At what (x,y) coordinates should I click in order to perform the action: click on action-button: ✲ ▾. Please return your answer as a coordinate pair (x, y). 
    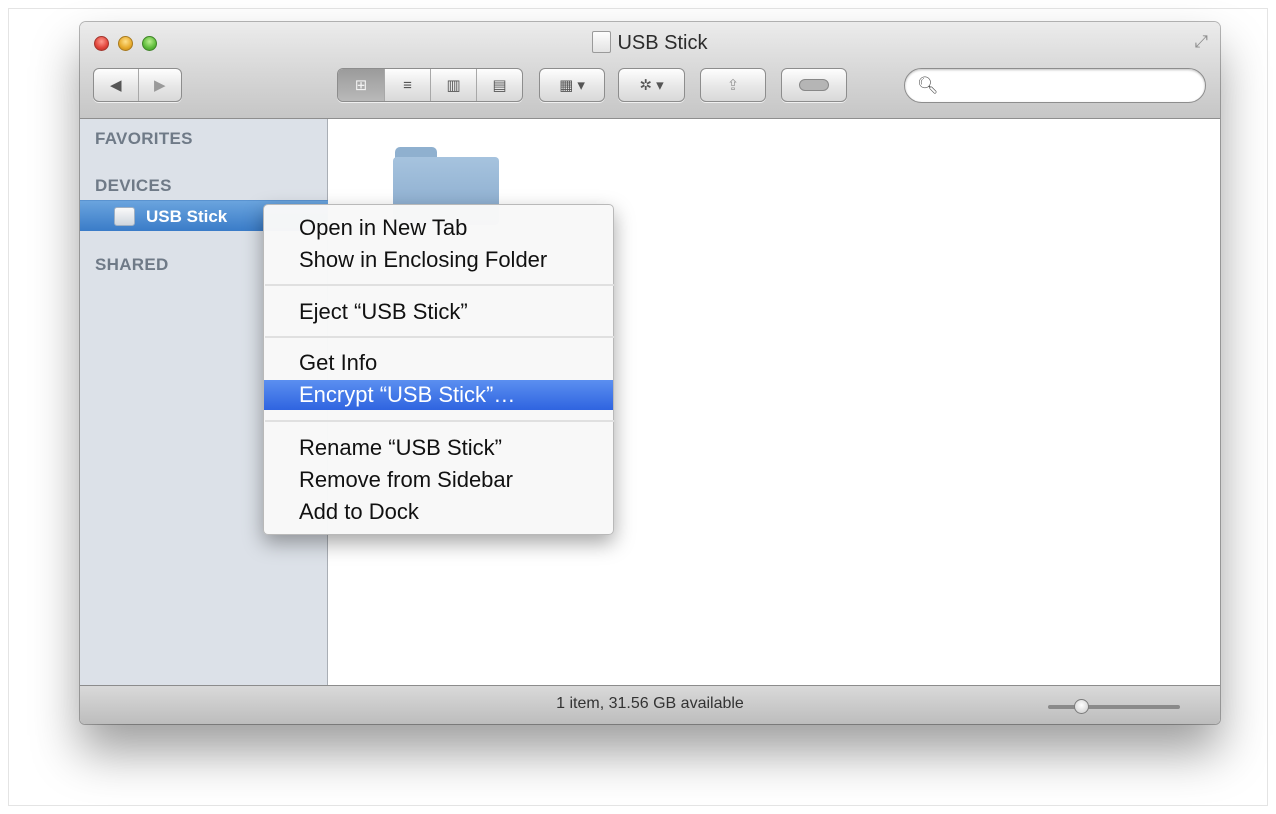
    Looking at the image, I should click on (651, 85).